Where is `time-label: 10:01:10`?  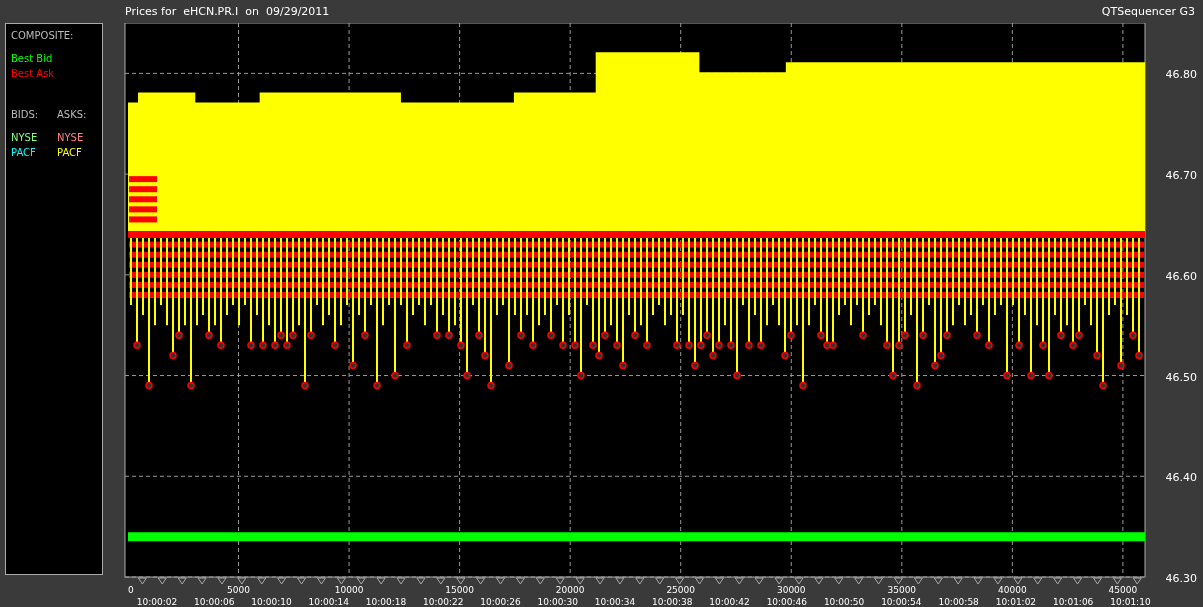
time-label: 10:01:10 is located at coordinates (1130, 602).